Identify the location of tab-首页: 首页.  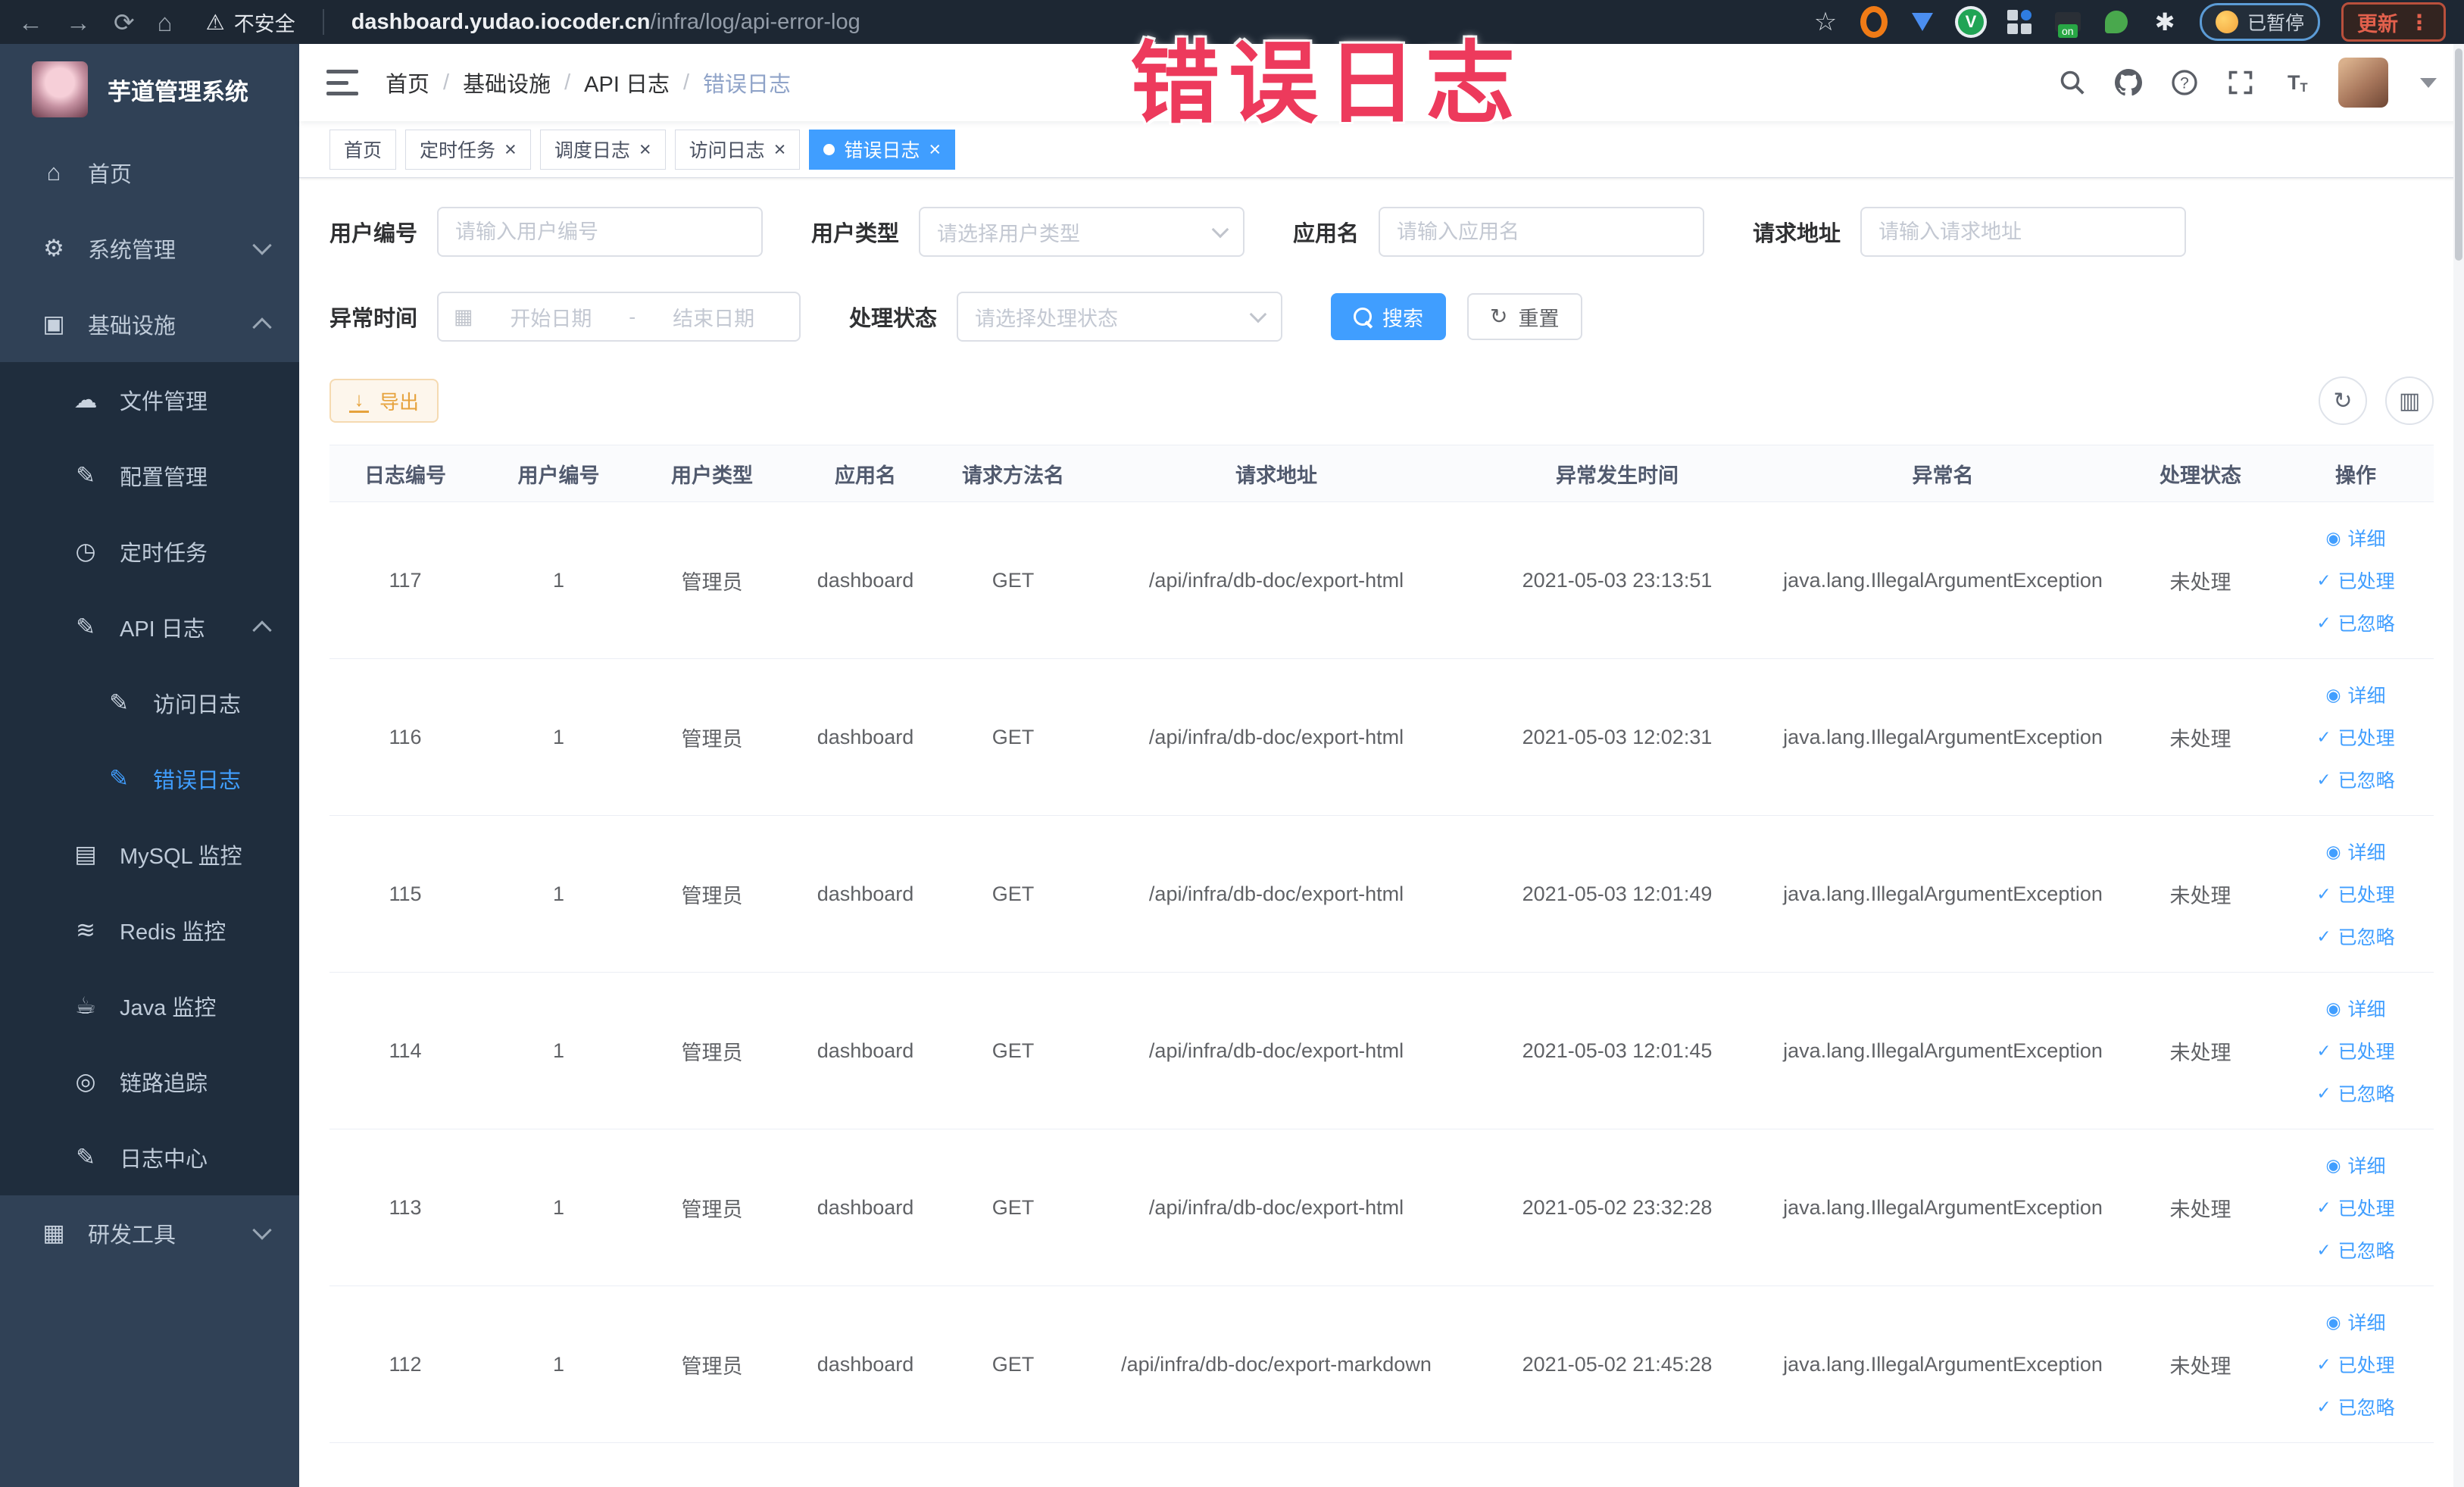
(363, 149).